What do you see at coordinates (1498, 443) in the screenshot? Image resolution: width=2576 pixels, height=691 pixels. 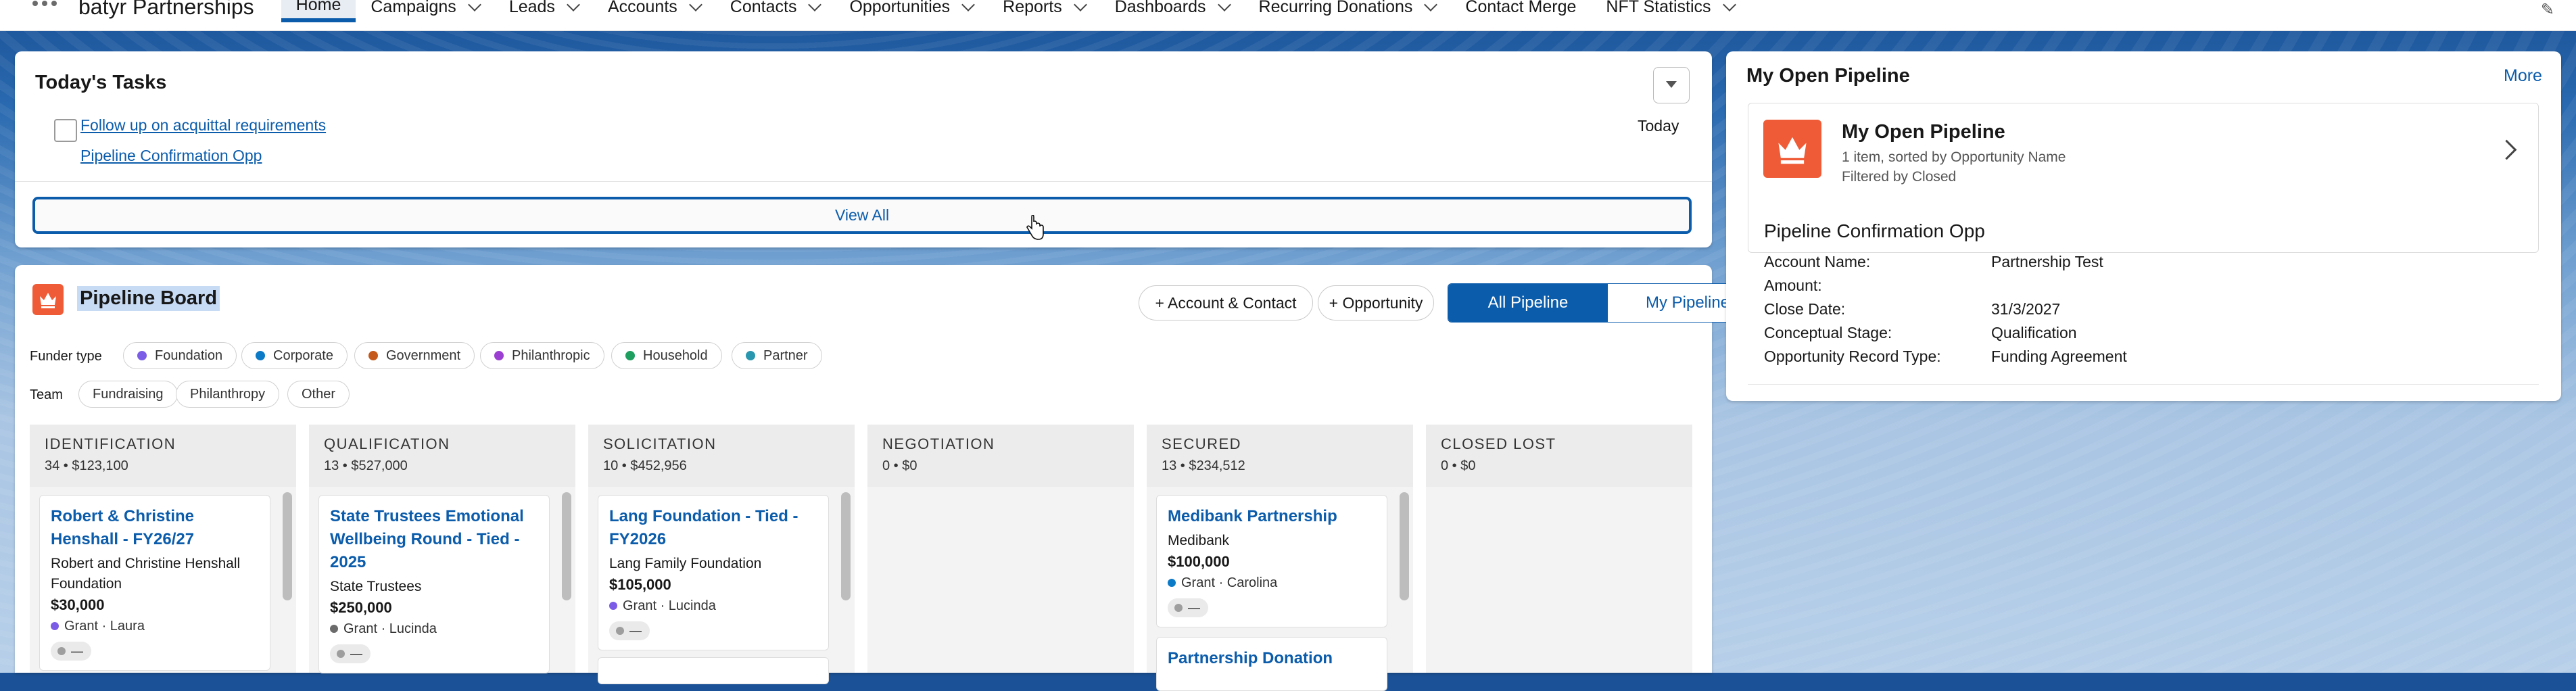 I see `column-title: CLOSED LOST` at bounding box center [1498, 443].